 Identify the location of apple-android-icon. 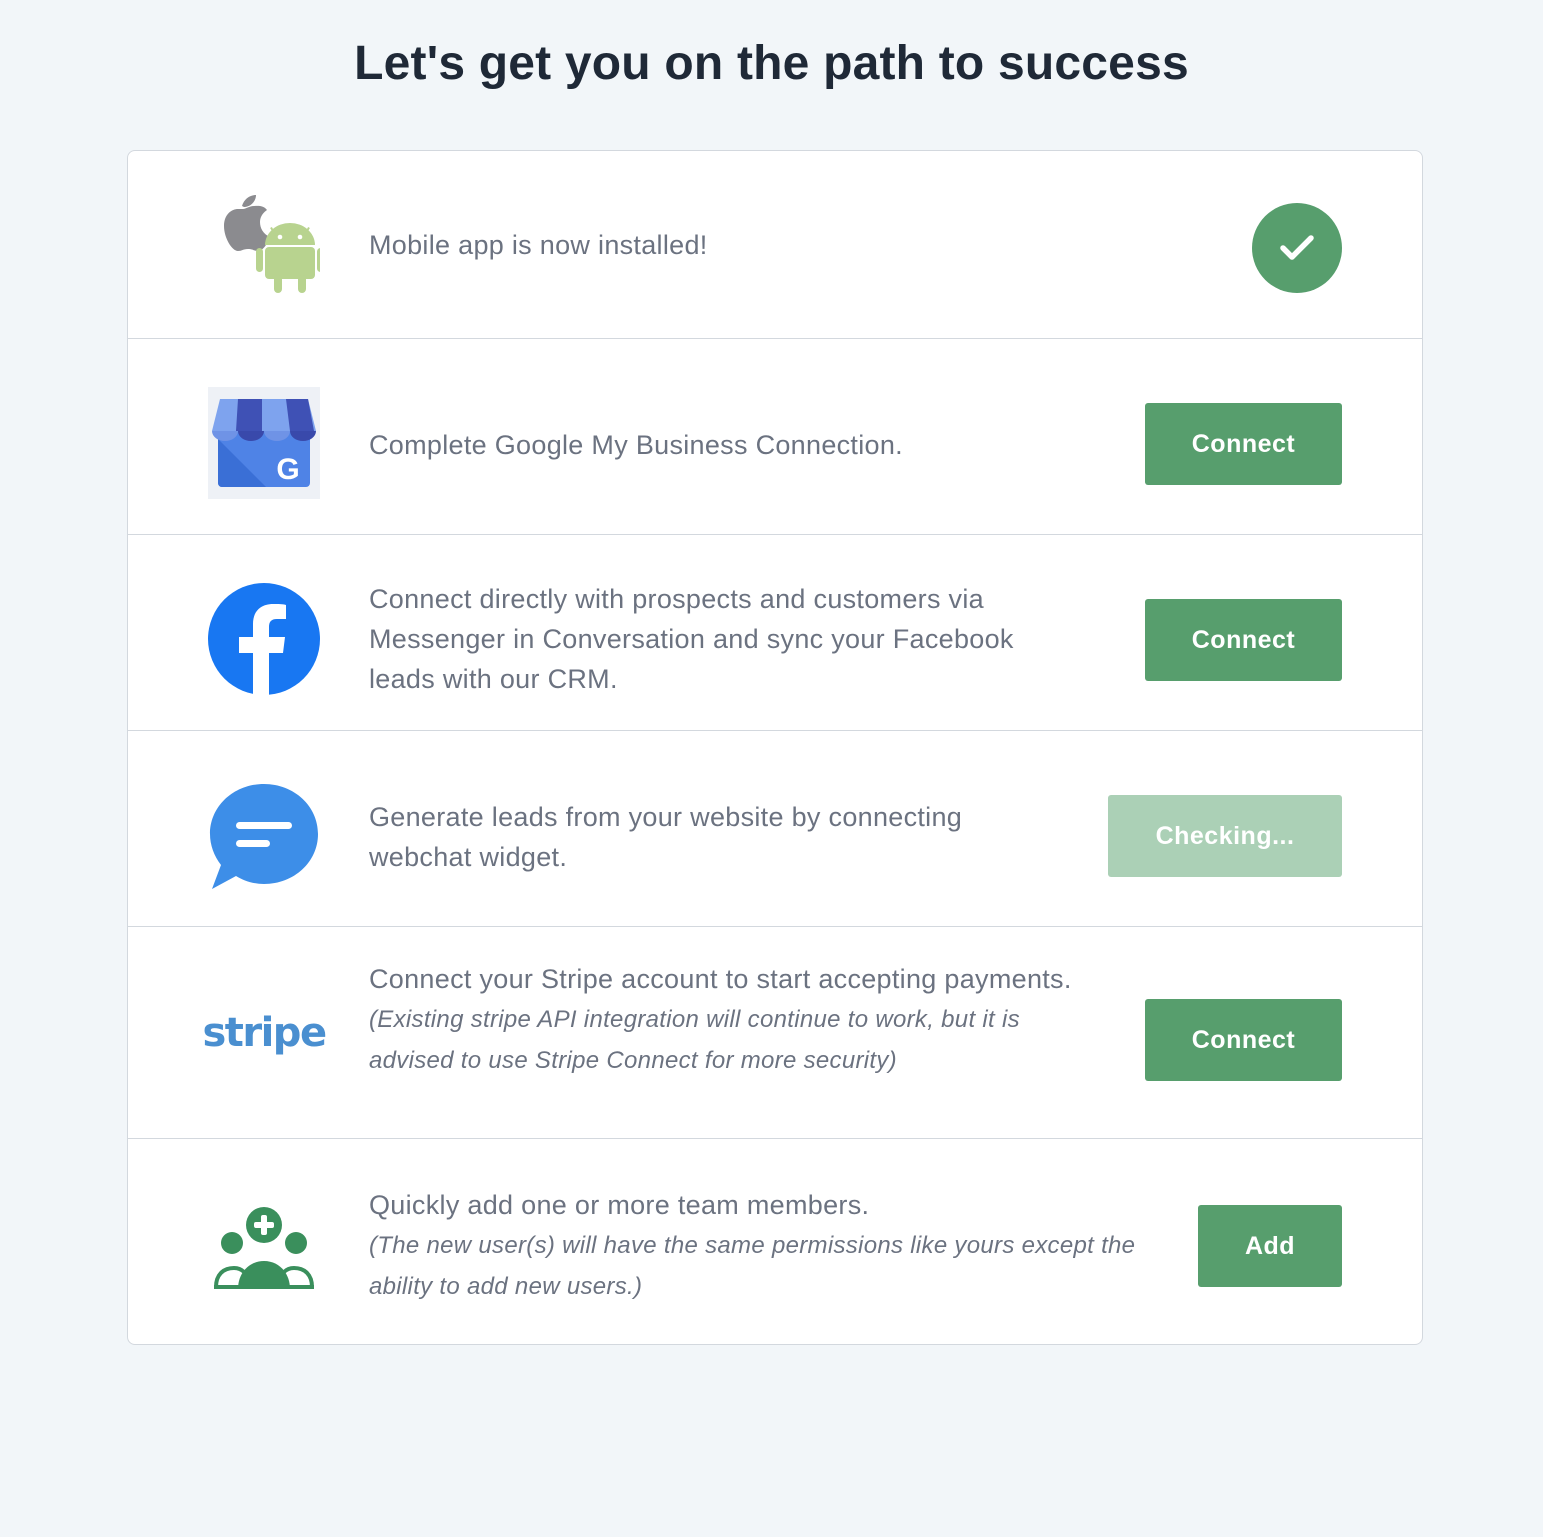
(264, 245).